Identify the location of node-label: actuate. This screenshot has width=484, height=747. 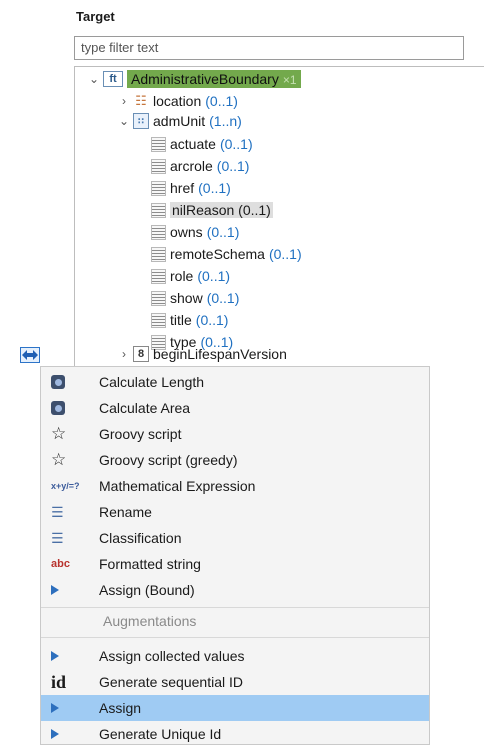
(193, 144).